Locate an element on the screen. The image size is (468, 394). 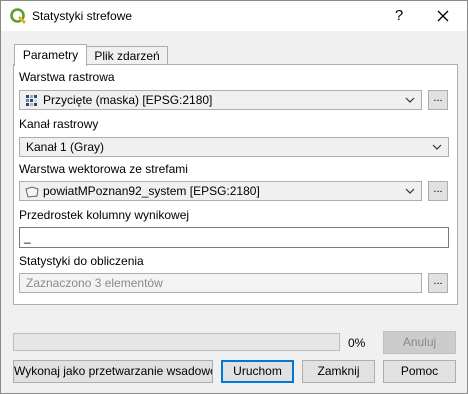
raster-layer-combo: Przycięte (maska) [EPSG:2180] is located at coordinates (220, 100).